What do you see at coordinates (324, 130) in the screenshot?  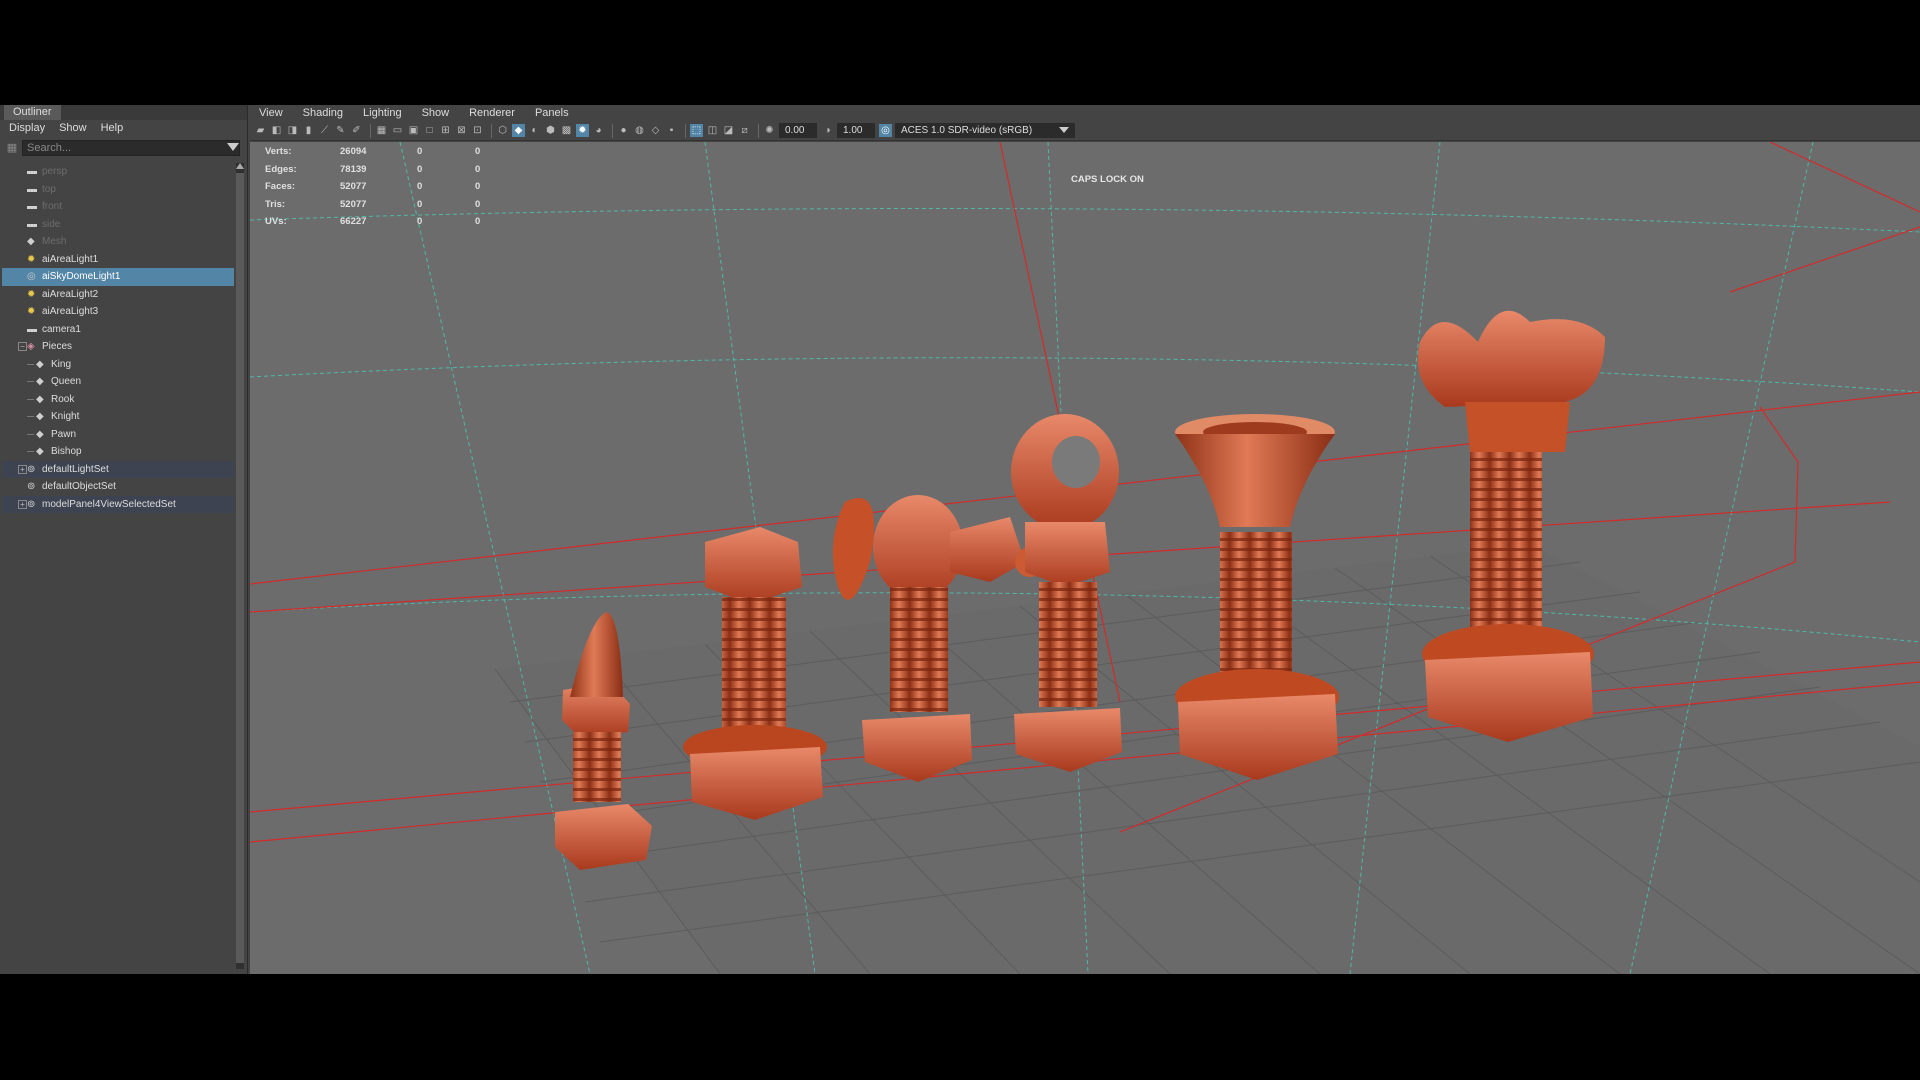 I see `2d-pan-zoom-icon: ⟋` at bounding box center [324, 130].